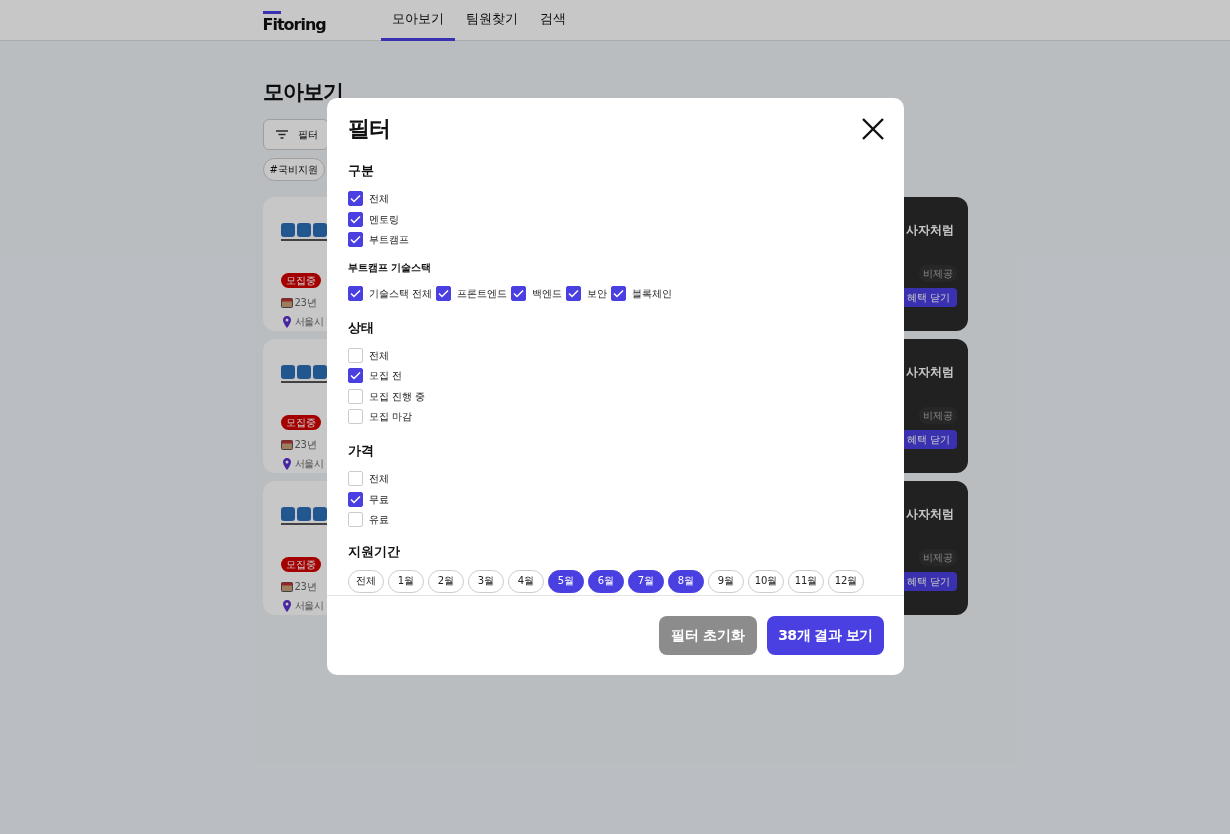 The width and height of the screenshot is (1230, 834). I want to click on checkbox-label: 블록체인, so click(652, 293).